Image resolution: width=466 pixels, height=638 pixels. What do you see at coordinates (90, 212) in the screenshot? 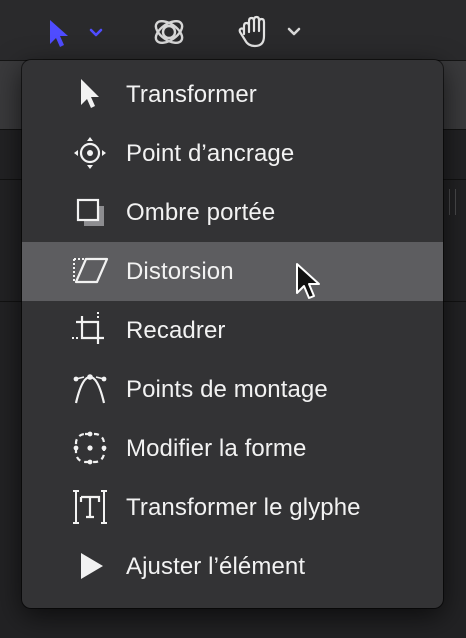
I see `drop-shadow-icon` at bounding box center [90, 212].